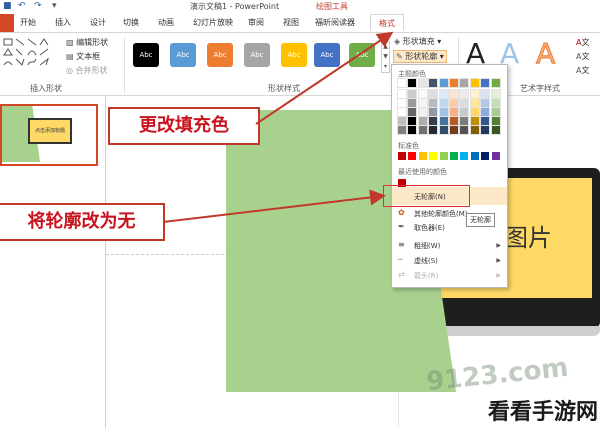 This screenshot has height=428, width=600. Describe the element at coordinates (401, 226) in the screenshot. I see `eyedropper-icon: ✒` at that location.